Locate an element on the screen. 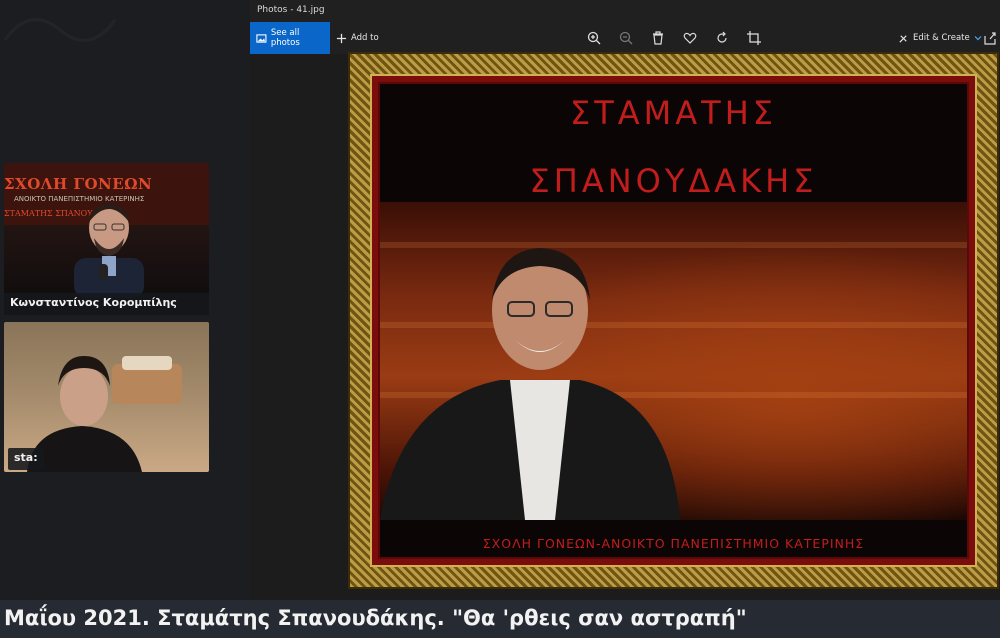 The image size is (1000, 638). window-title: Photos - 41.jpg is located at coordinates (291, 10).